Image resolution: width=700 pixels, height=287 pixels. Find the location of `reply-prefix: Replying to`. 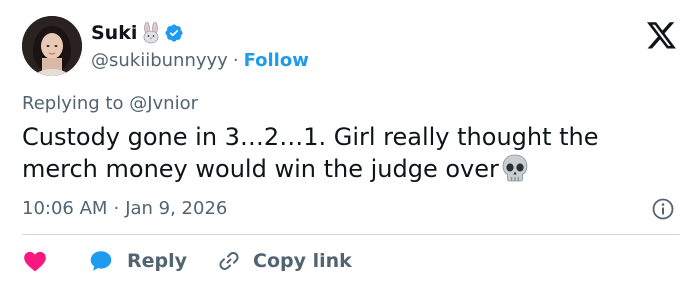

reply-prefix: Replying to is located at coordinates (76, 103).